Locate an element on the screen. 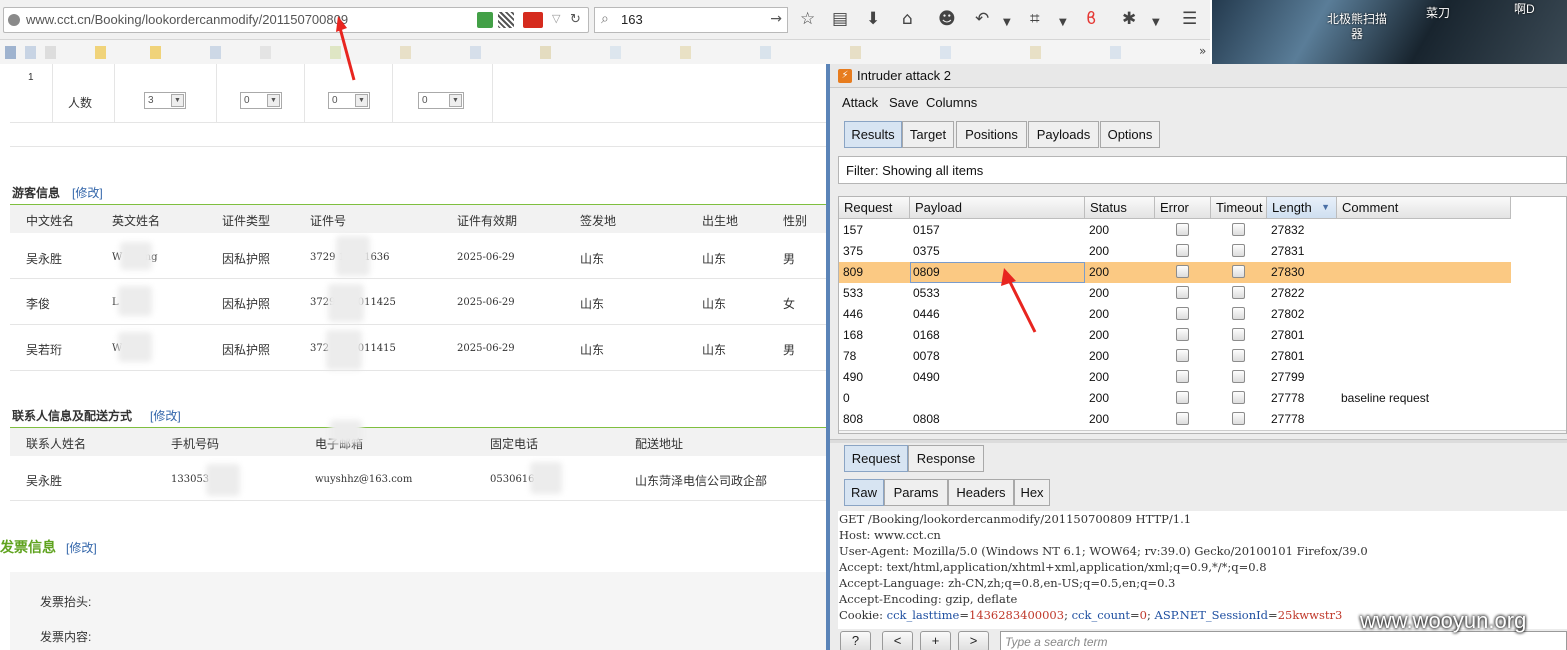  desktop-icon-label: 菜刀 is located at coordinates (1438, 12).